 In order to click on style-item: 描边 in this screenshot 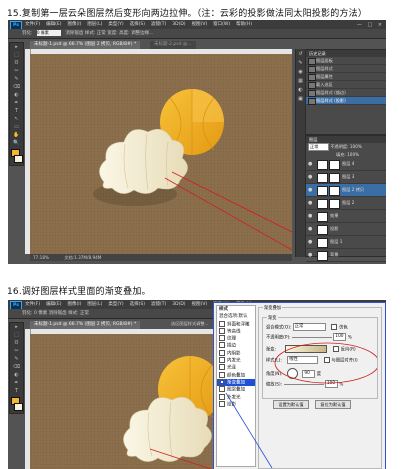, I will do `click(236, 345)`.